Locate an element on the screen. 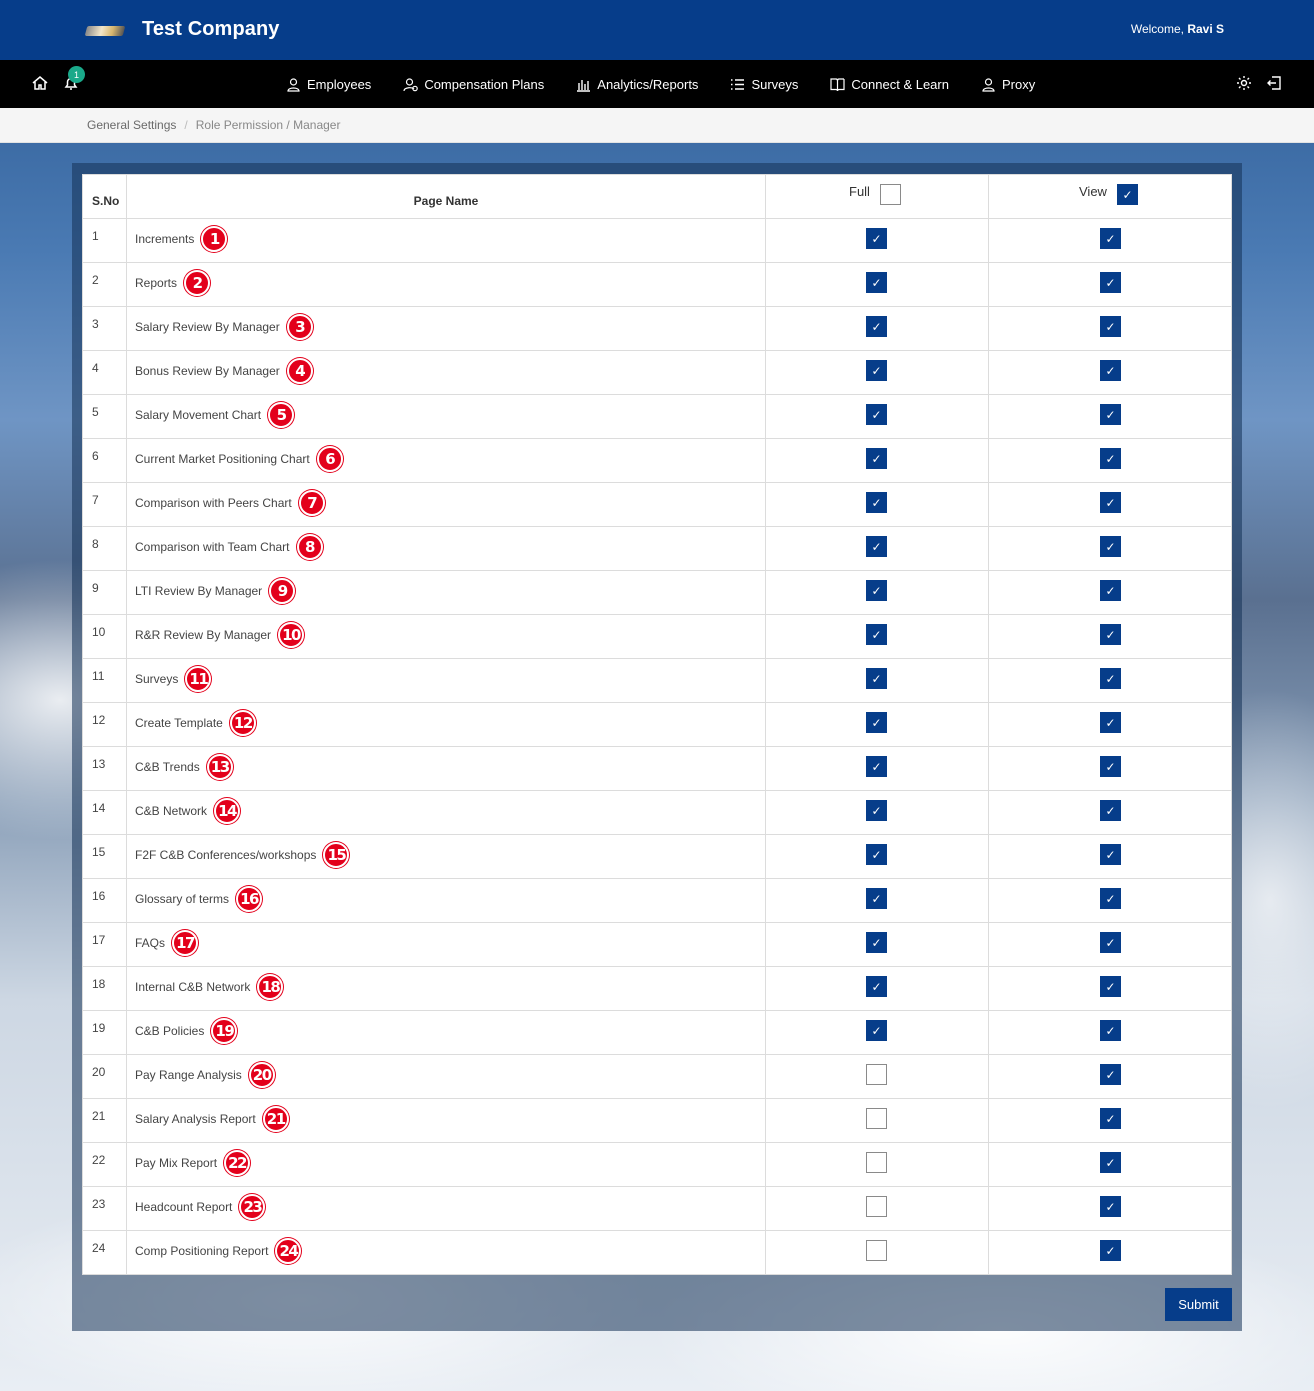 This screenshot has width=1314, height=1391. nav-item-employees: Employees is located at coordinates (328, 84).